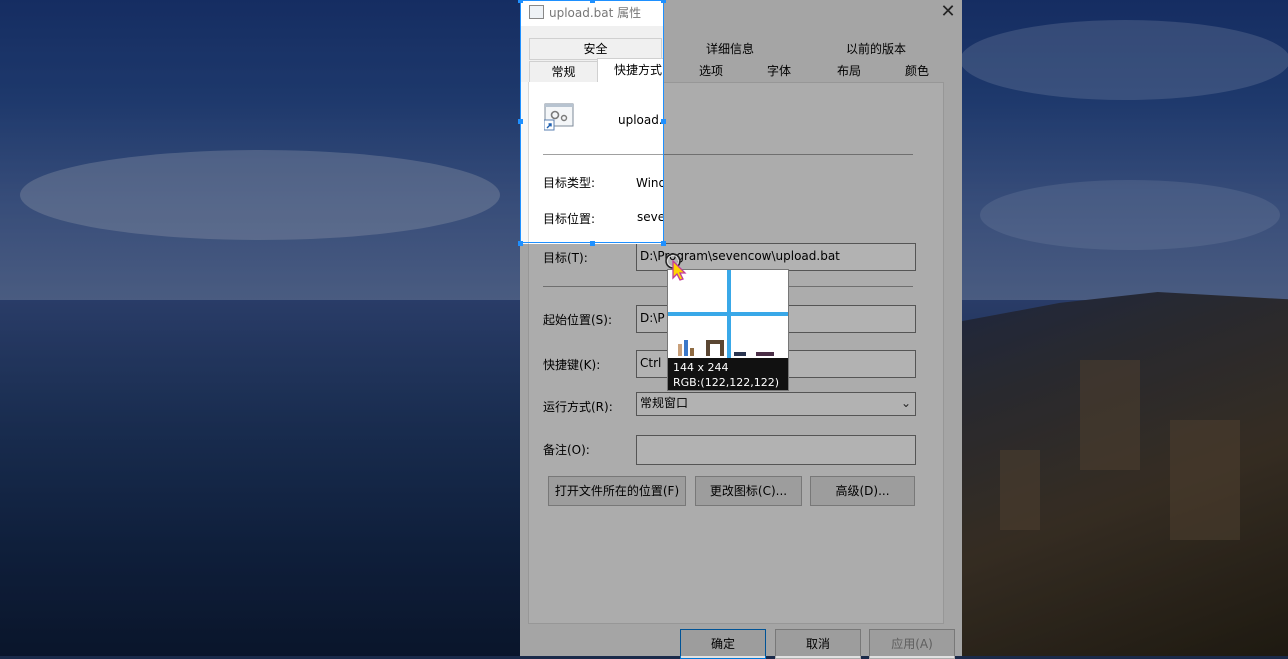  Describe the element at coordinates (701, 367) in the screenshot. I see `selection-size-text: 144 x 244` at that location.